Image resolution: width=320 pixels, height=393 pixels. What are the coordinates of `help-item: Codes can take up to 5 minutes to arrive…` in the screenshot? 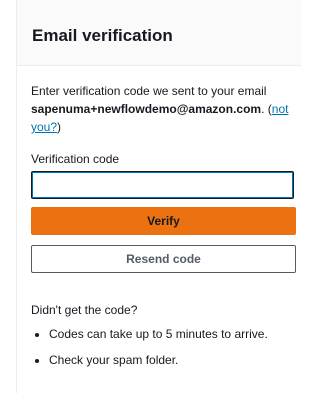 It's located at (168, 334).